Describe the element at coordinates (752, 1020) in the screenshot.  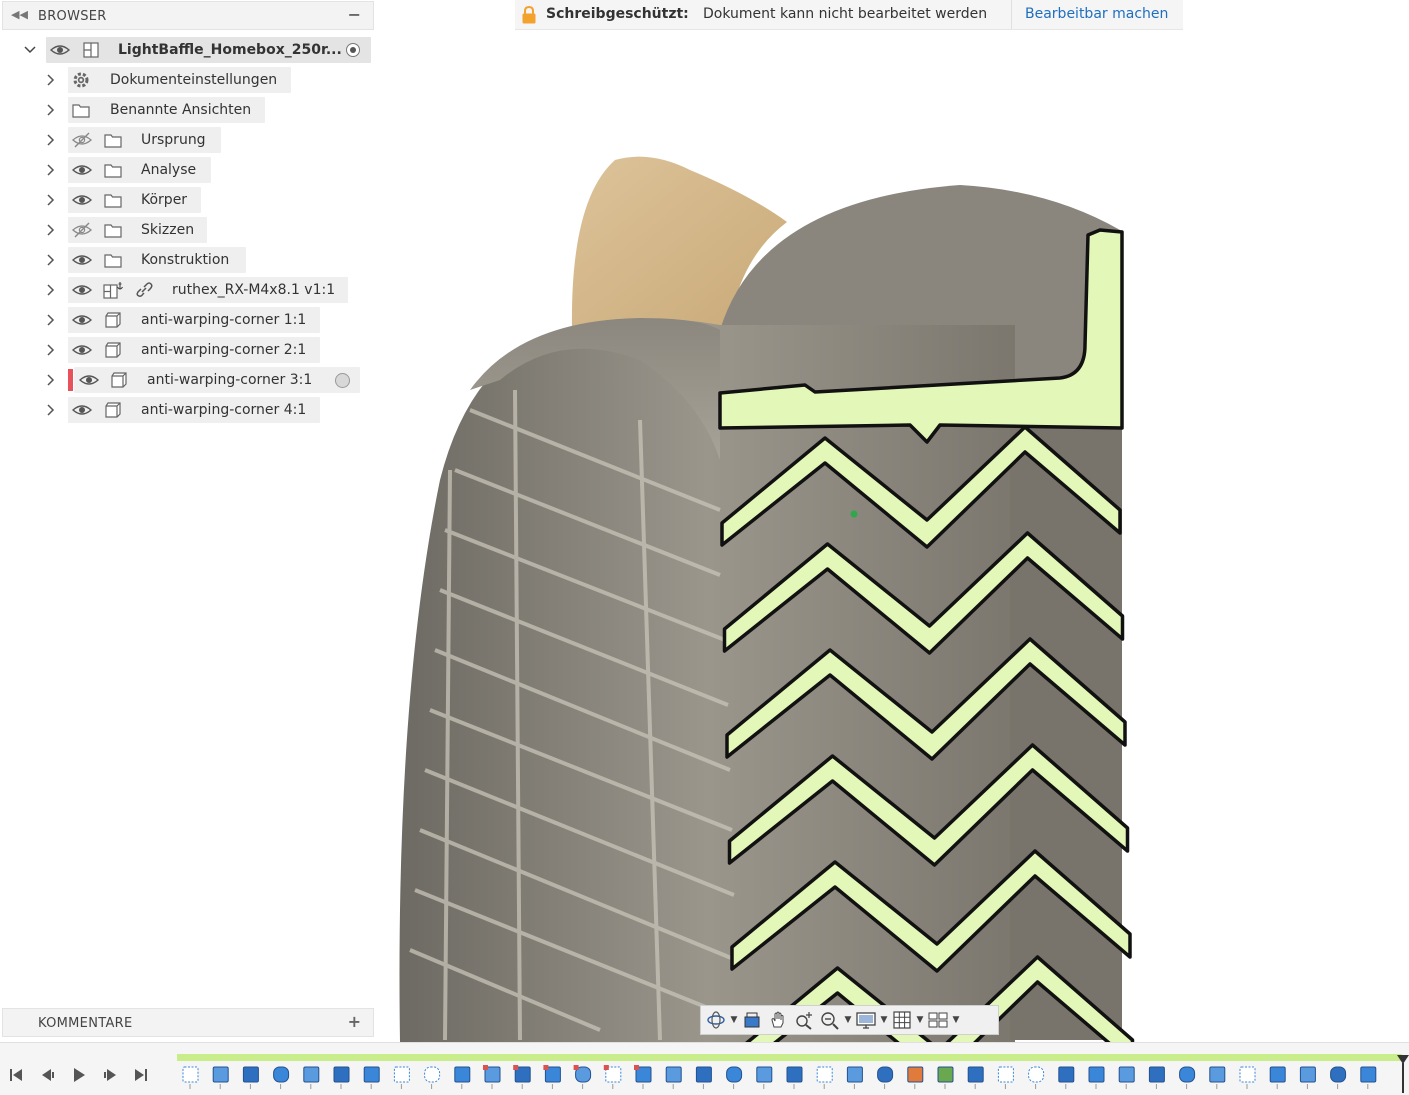
I see `look-at-icon` at that location.